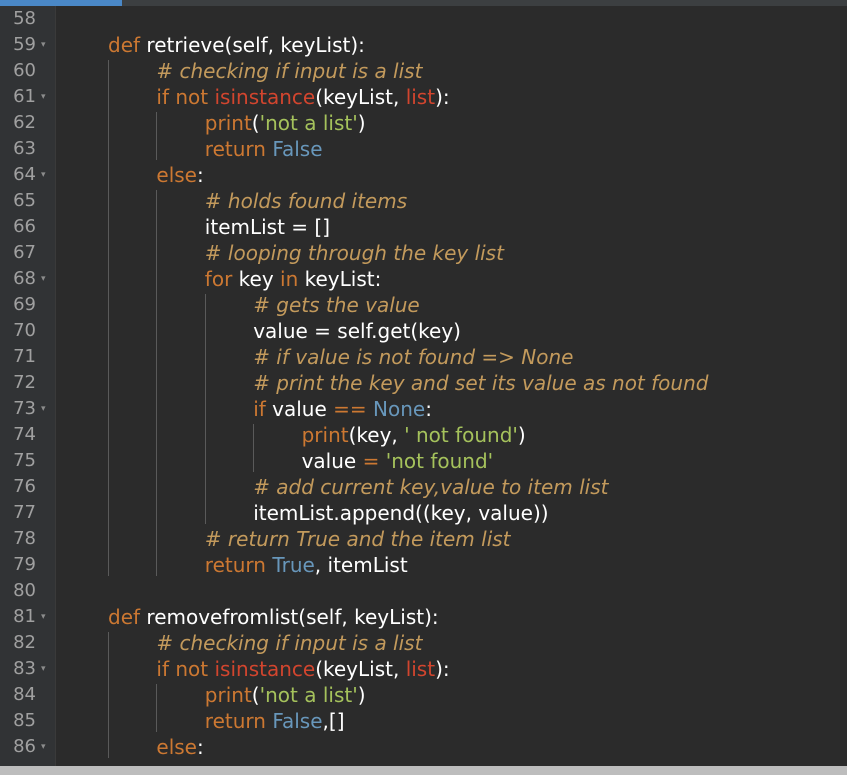 The height and width of the screenshot is (775, 847). What do you see at coordinates (24, 668) in the screenshot?
I see `line-number: 83` at bounding box center [24, 668].